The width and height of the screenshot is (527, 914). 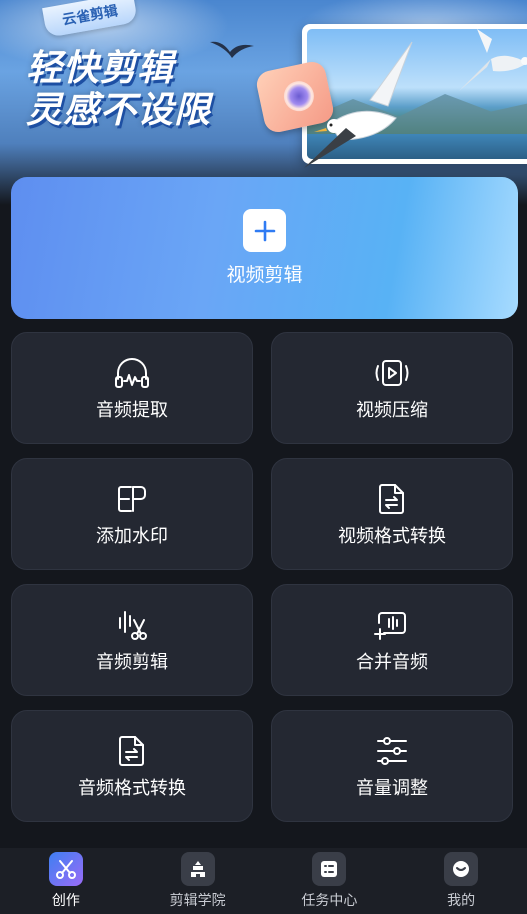 What do you see at coordinates (392, 625) in the screenshot?
I see `merge-audio-icon` at bounding box center [392, 625].